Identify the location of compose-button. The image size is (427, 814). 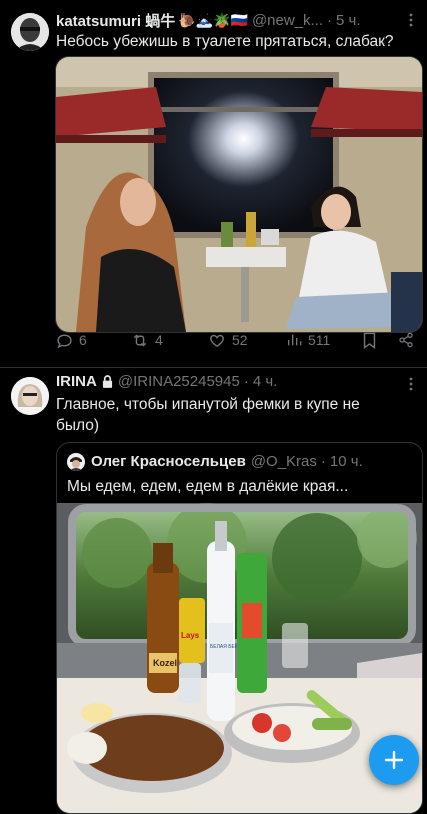
(394, 760).